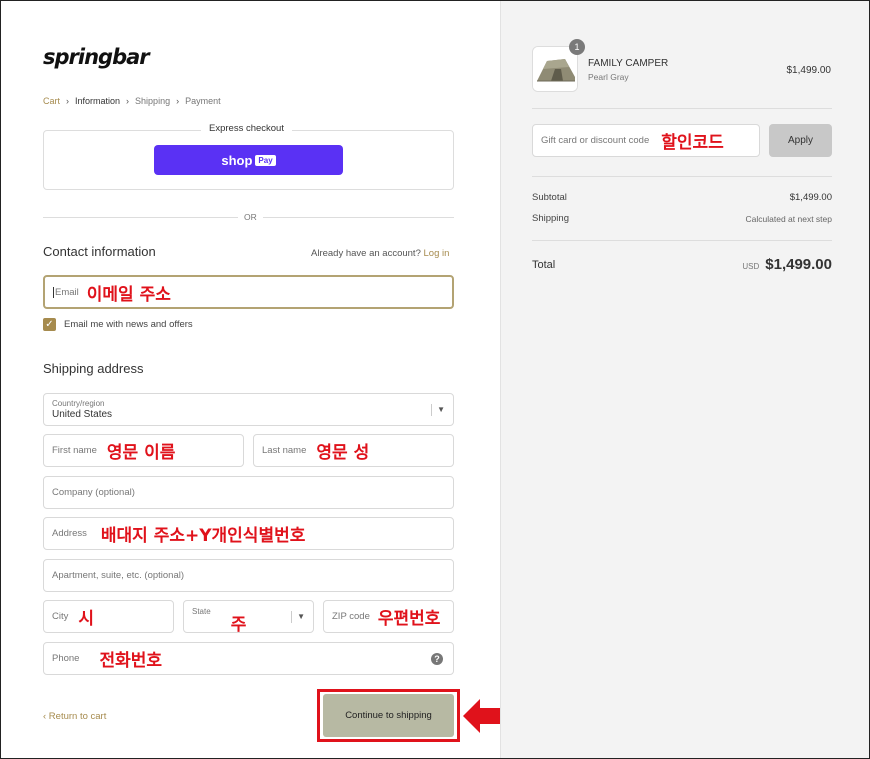  I want to click on first-name-placeholder: First name, so click(74, 450).